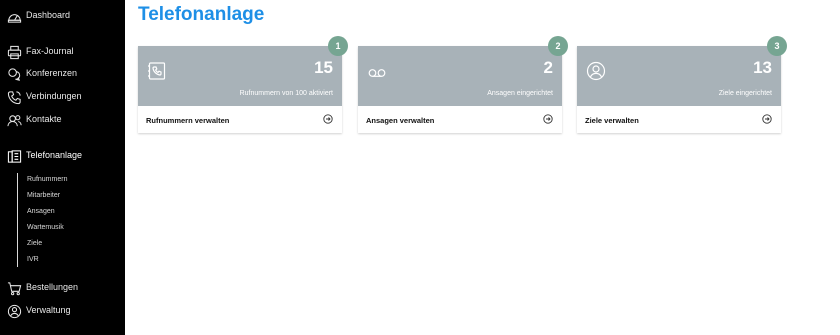 The width and height of the screenshot is (840, 335). What do you see at coordinates (762, 67) in the screenshot?
I see `card-count: 13` at bounding box center [762, 67].